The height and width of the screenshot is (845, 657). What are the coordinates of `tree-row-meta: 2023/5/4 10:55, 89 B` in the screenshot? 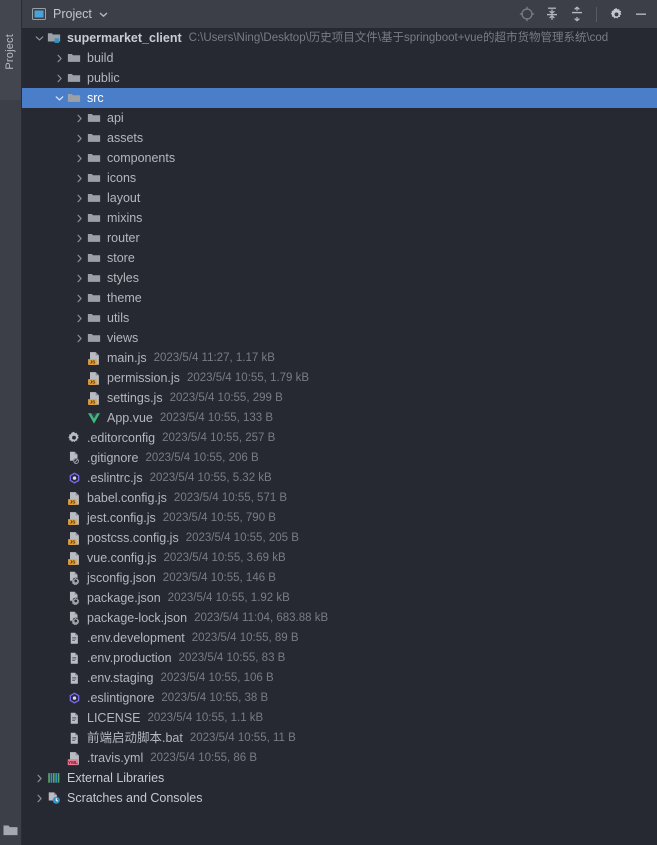 It's located at (245, 638).